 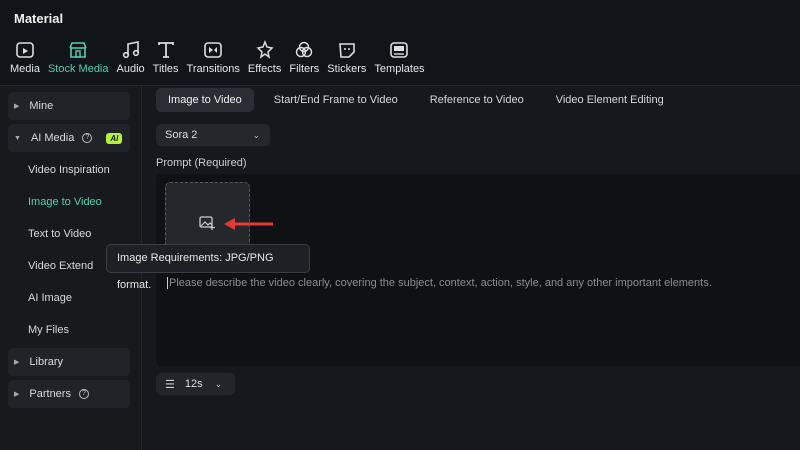 I want to click on sidebar-item-video-inspiration: Video Inspiration, so click(x=69, y=170).